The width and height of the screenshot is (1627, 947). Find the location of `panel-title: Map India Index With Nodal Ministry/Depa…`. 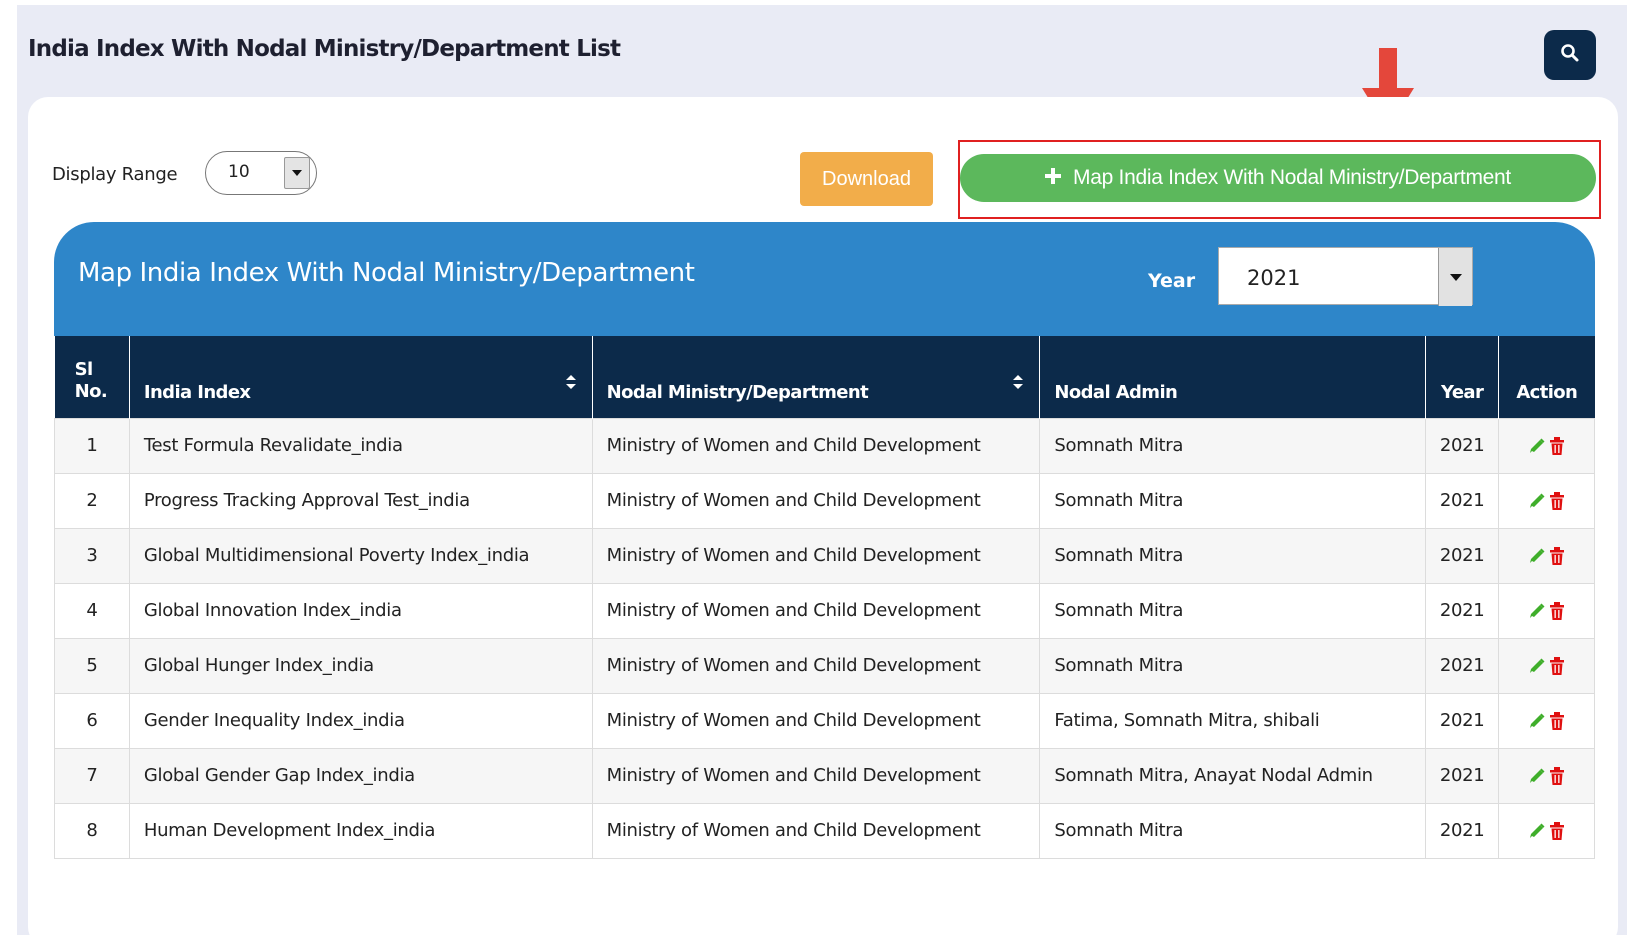

panel-title: Map India Index With Nodal Ministry/Depa… is located at coordinates (386, 273).